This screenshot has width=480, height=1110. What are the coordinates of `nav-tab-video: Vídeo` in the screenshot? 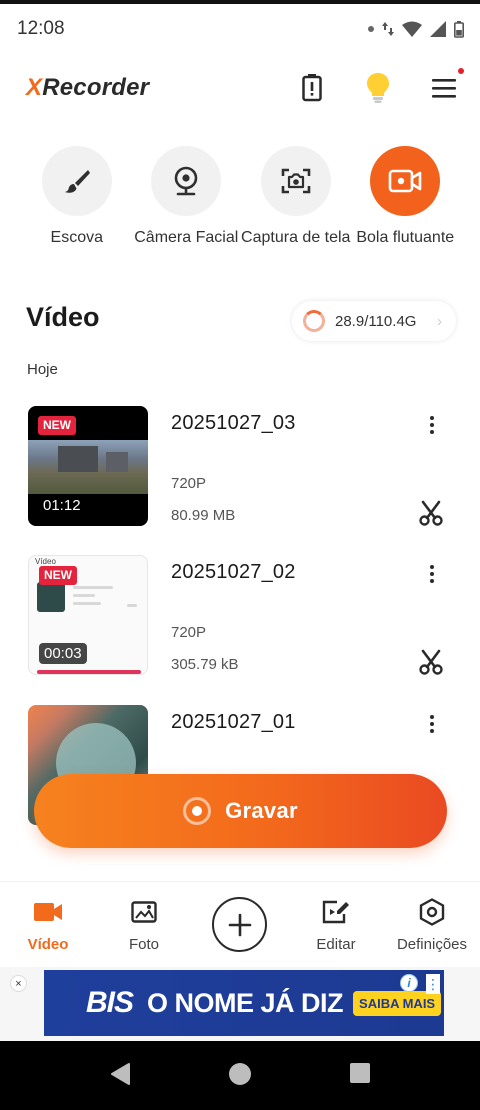 It's located at (48, 925).